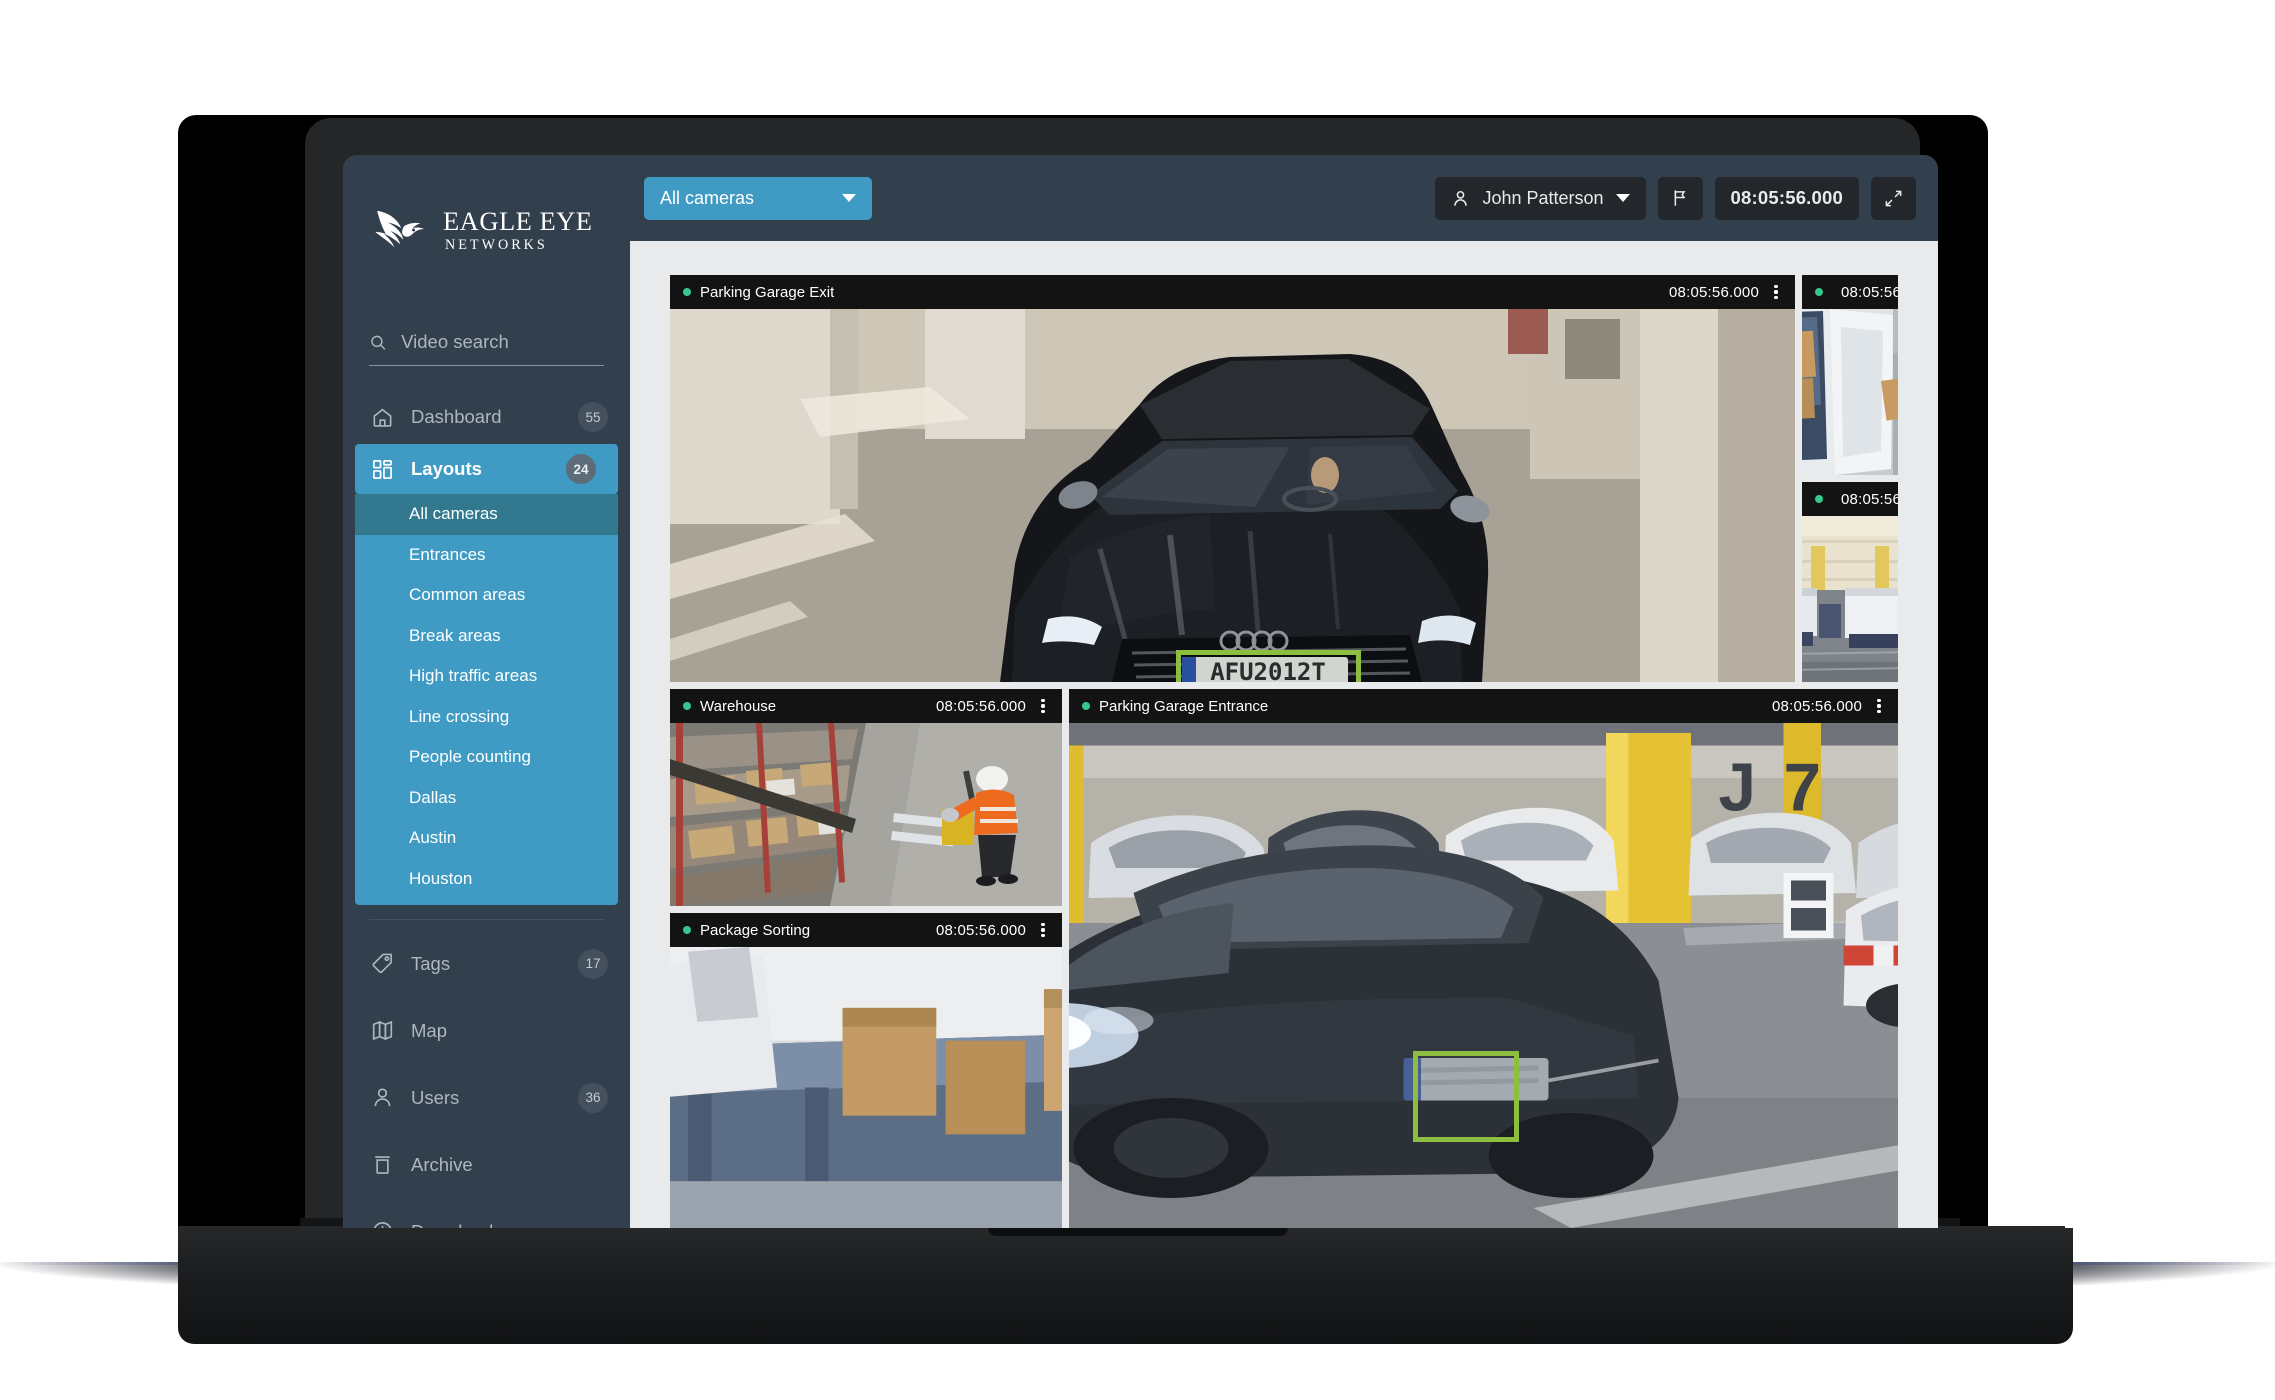 The image size is (2275, 1400). I want to click on sublist-item-high-traffic-areas: High traffic areas, so click(486, 676).